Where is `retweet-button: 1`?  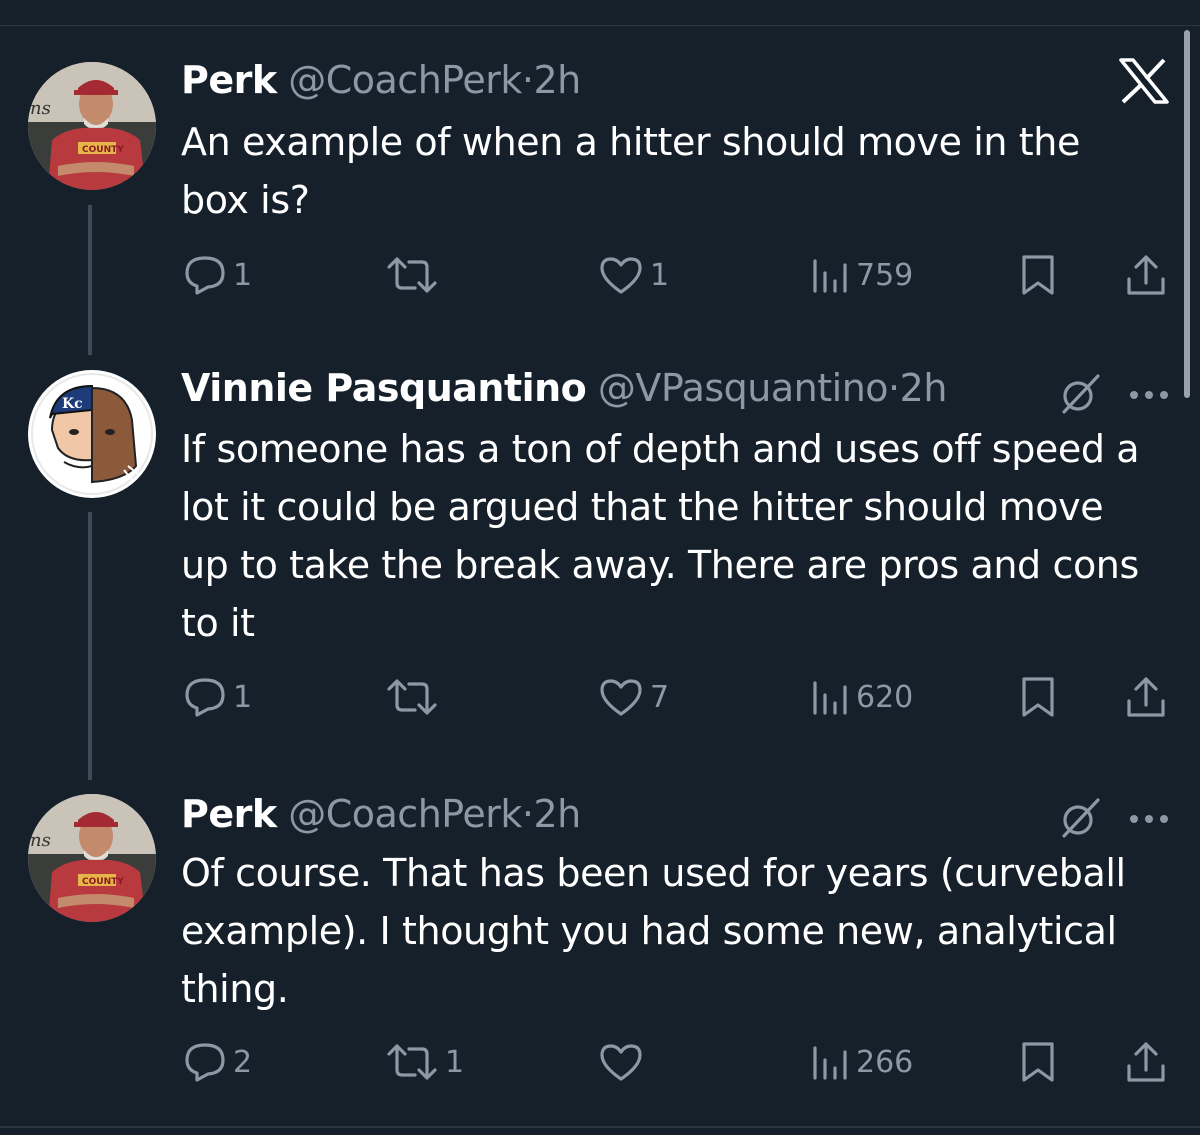
retweet-button: 1 is located at coordinates (424, 1062).